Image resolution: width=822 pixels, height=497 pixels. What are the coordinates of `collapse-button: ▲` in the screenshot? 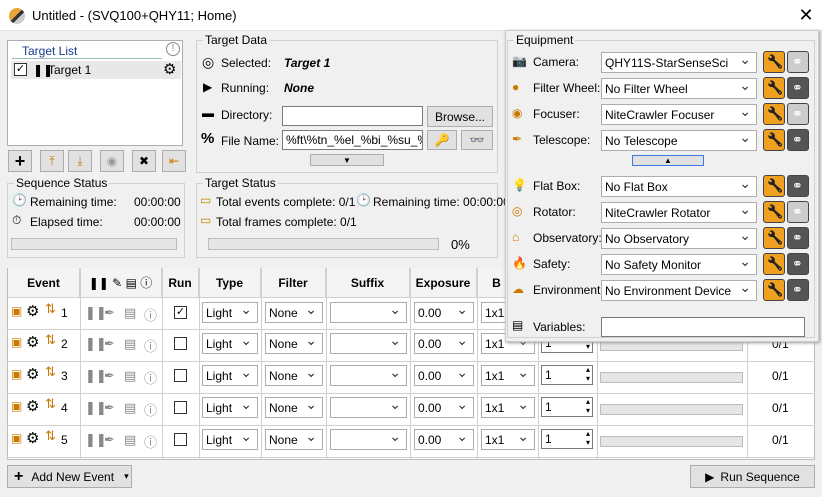 It's located at (668, 160).